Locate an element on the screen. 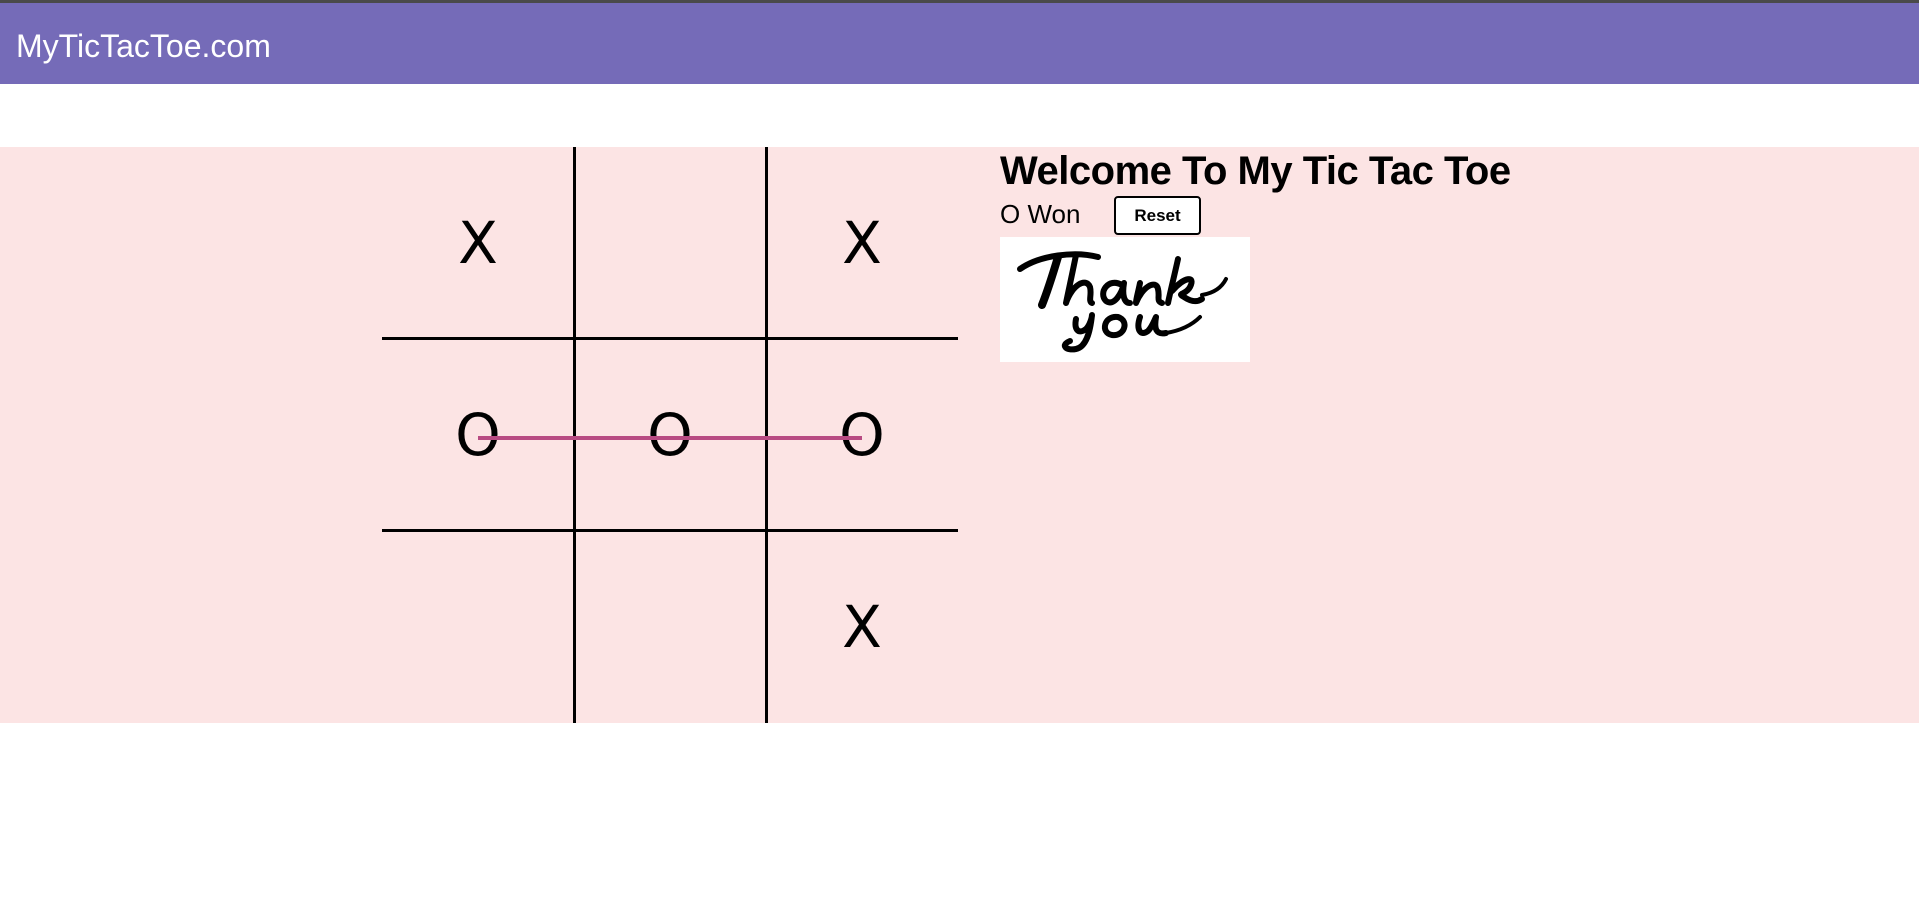  game-status: O Won is located at coordinates (1040, 214).